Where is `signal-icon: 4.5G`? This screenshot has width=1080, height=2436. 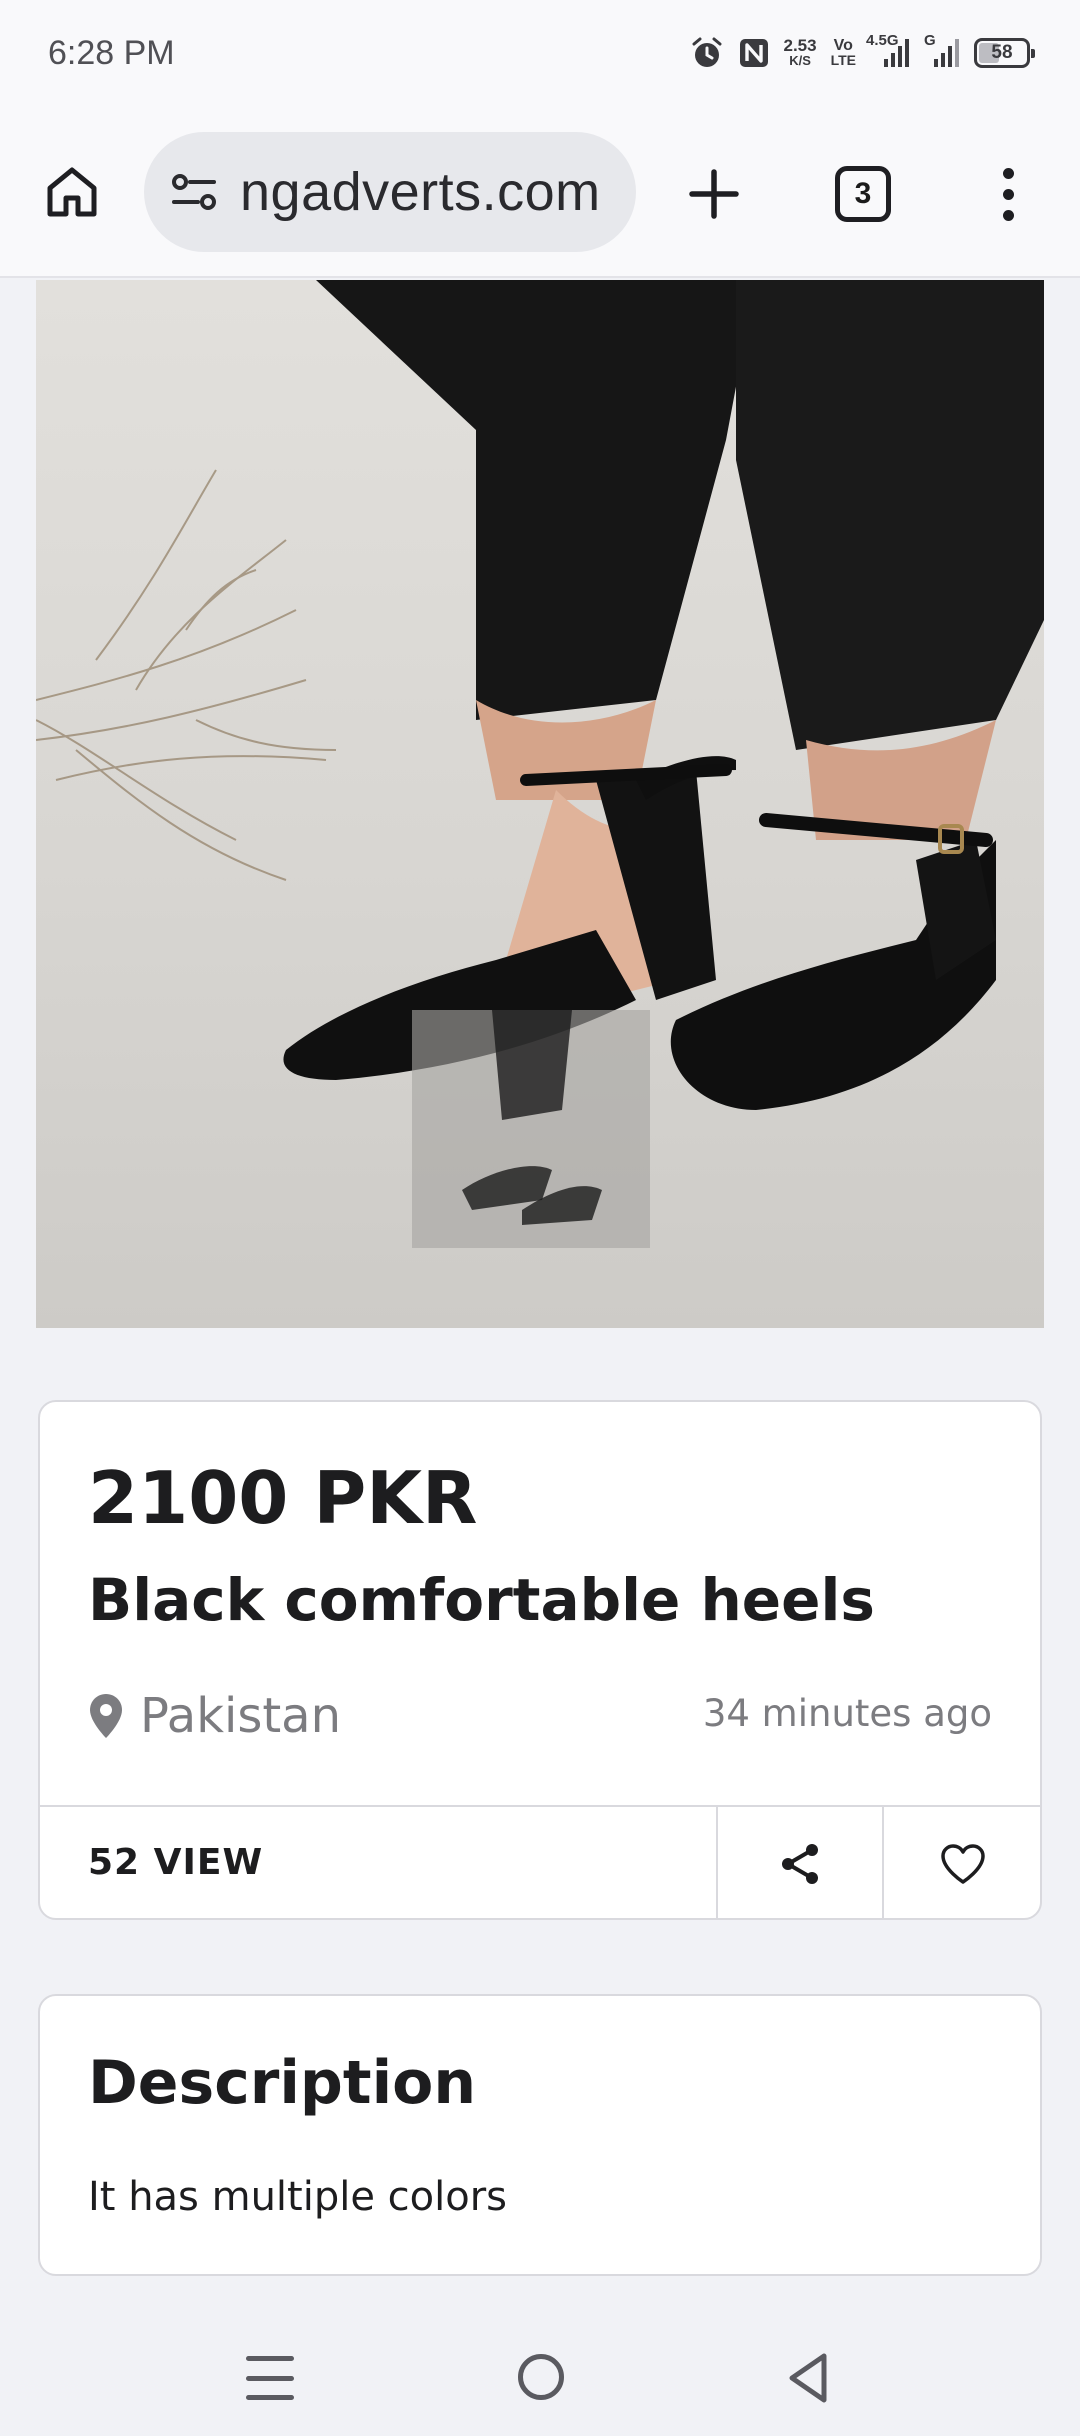 signal-icon: 4.5G is located at coordinates (888, 51).